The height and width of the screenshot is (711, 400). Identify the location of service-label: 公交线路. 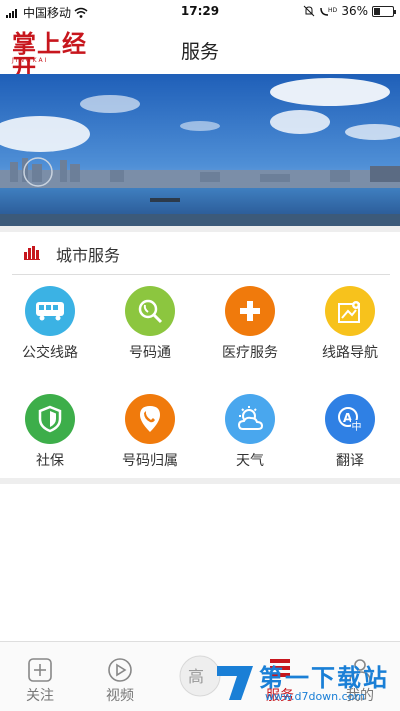
(50, 353).